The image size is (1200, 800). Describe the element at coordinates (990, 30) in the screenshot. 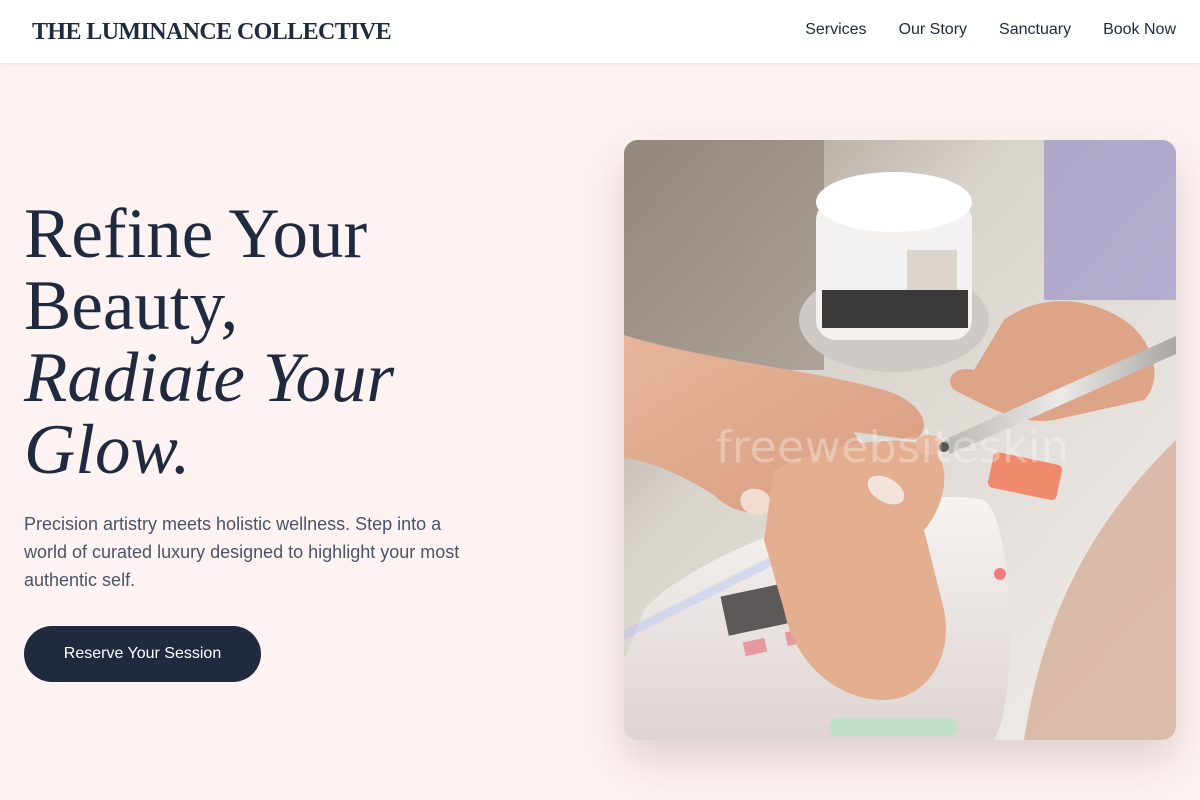

I see `main-nav: Services Our Story Sanctuary Book Now` at that location.